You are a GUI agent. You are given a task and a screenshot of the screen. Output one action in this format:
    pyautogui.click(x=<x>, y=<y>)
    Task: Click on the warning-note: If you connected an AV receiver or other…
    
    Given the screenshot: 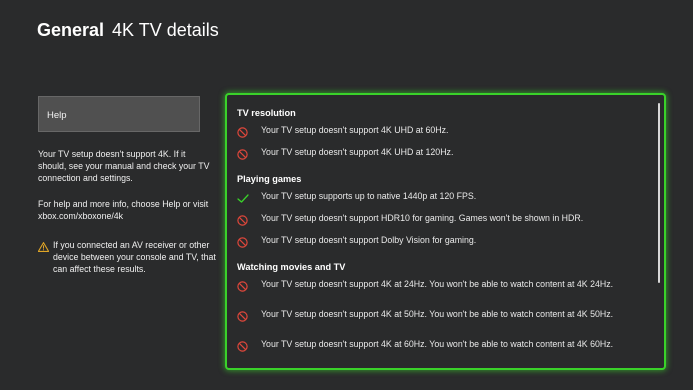 What is the action you would take?
    pyautogui.click(x=126, y=257)
    